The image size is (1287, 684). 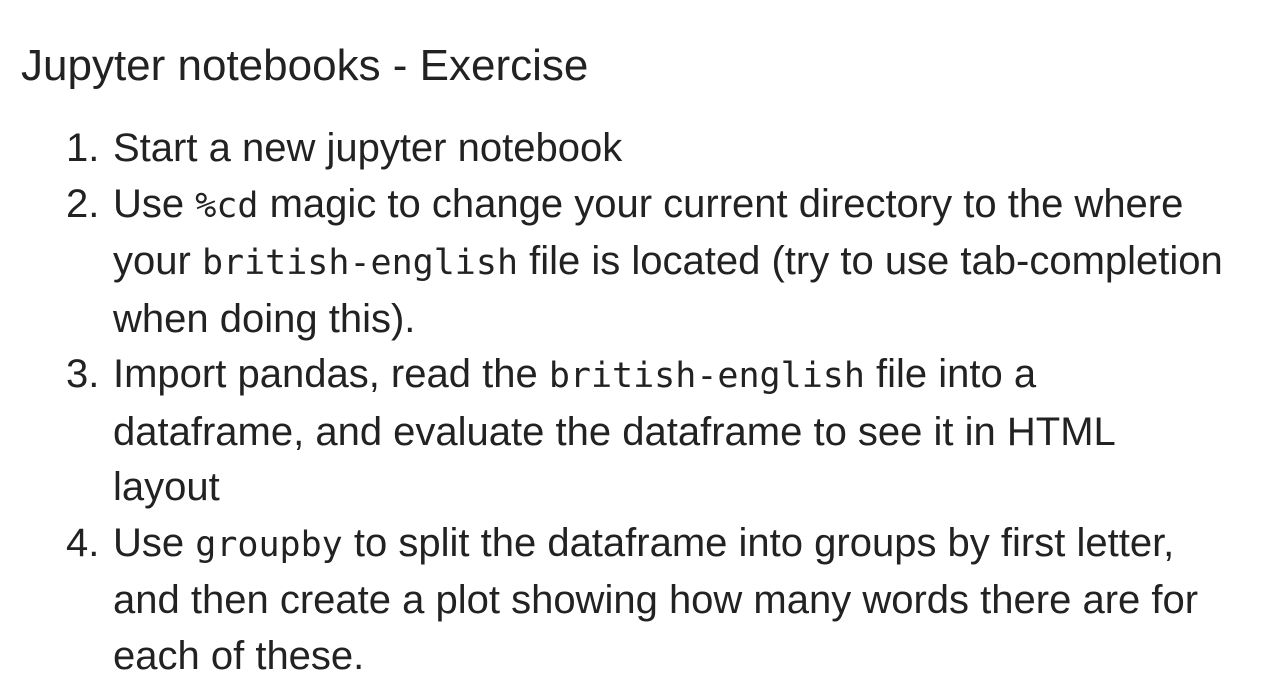 I want to click on exercise-step: 1. Start a new jupyter notebook, so click(x=615, y=149).